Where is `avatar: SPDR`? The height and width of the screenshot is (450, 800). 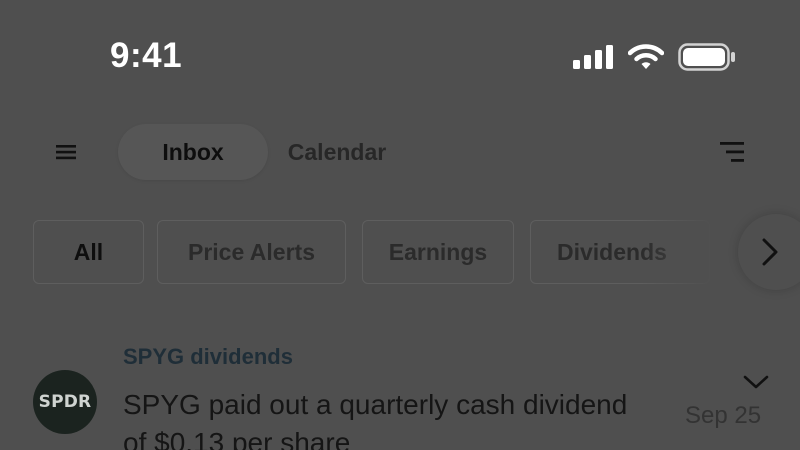
avatar: SPDR is located at coordinates (65, 402).